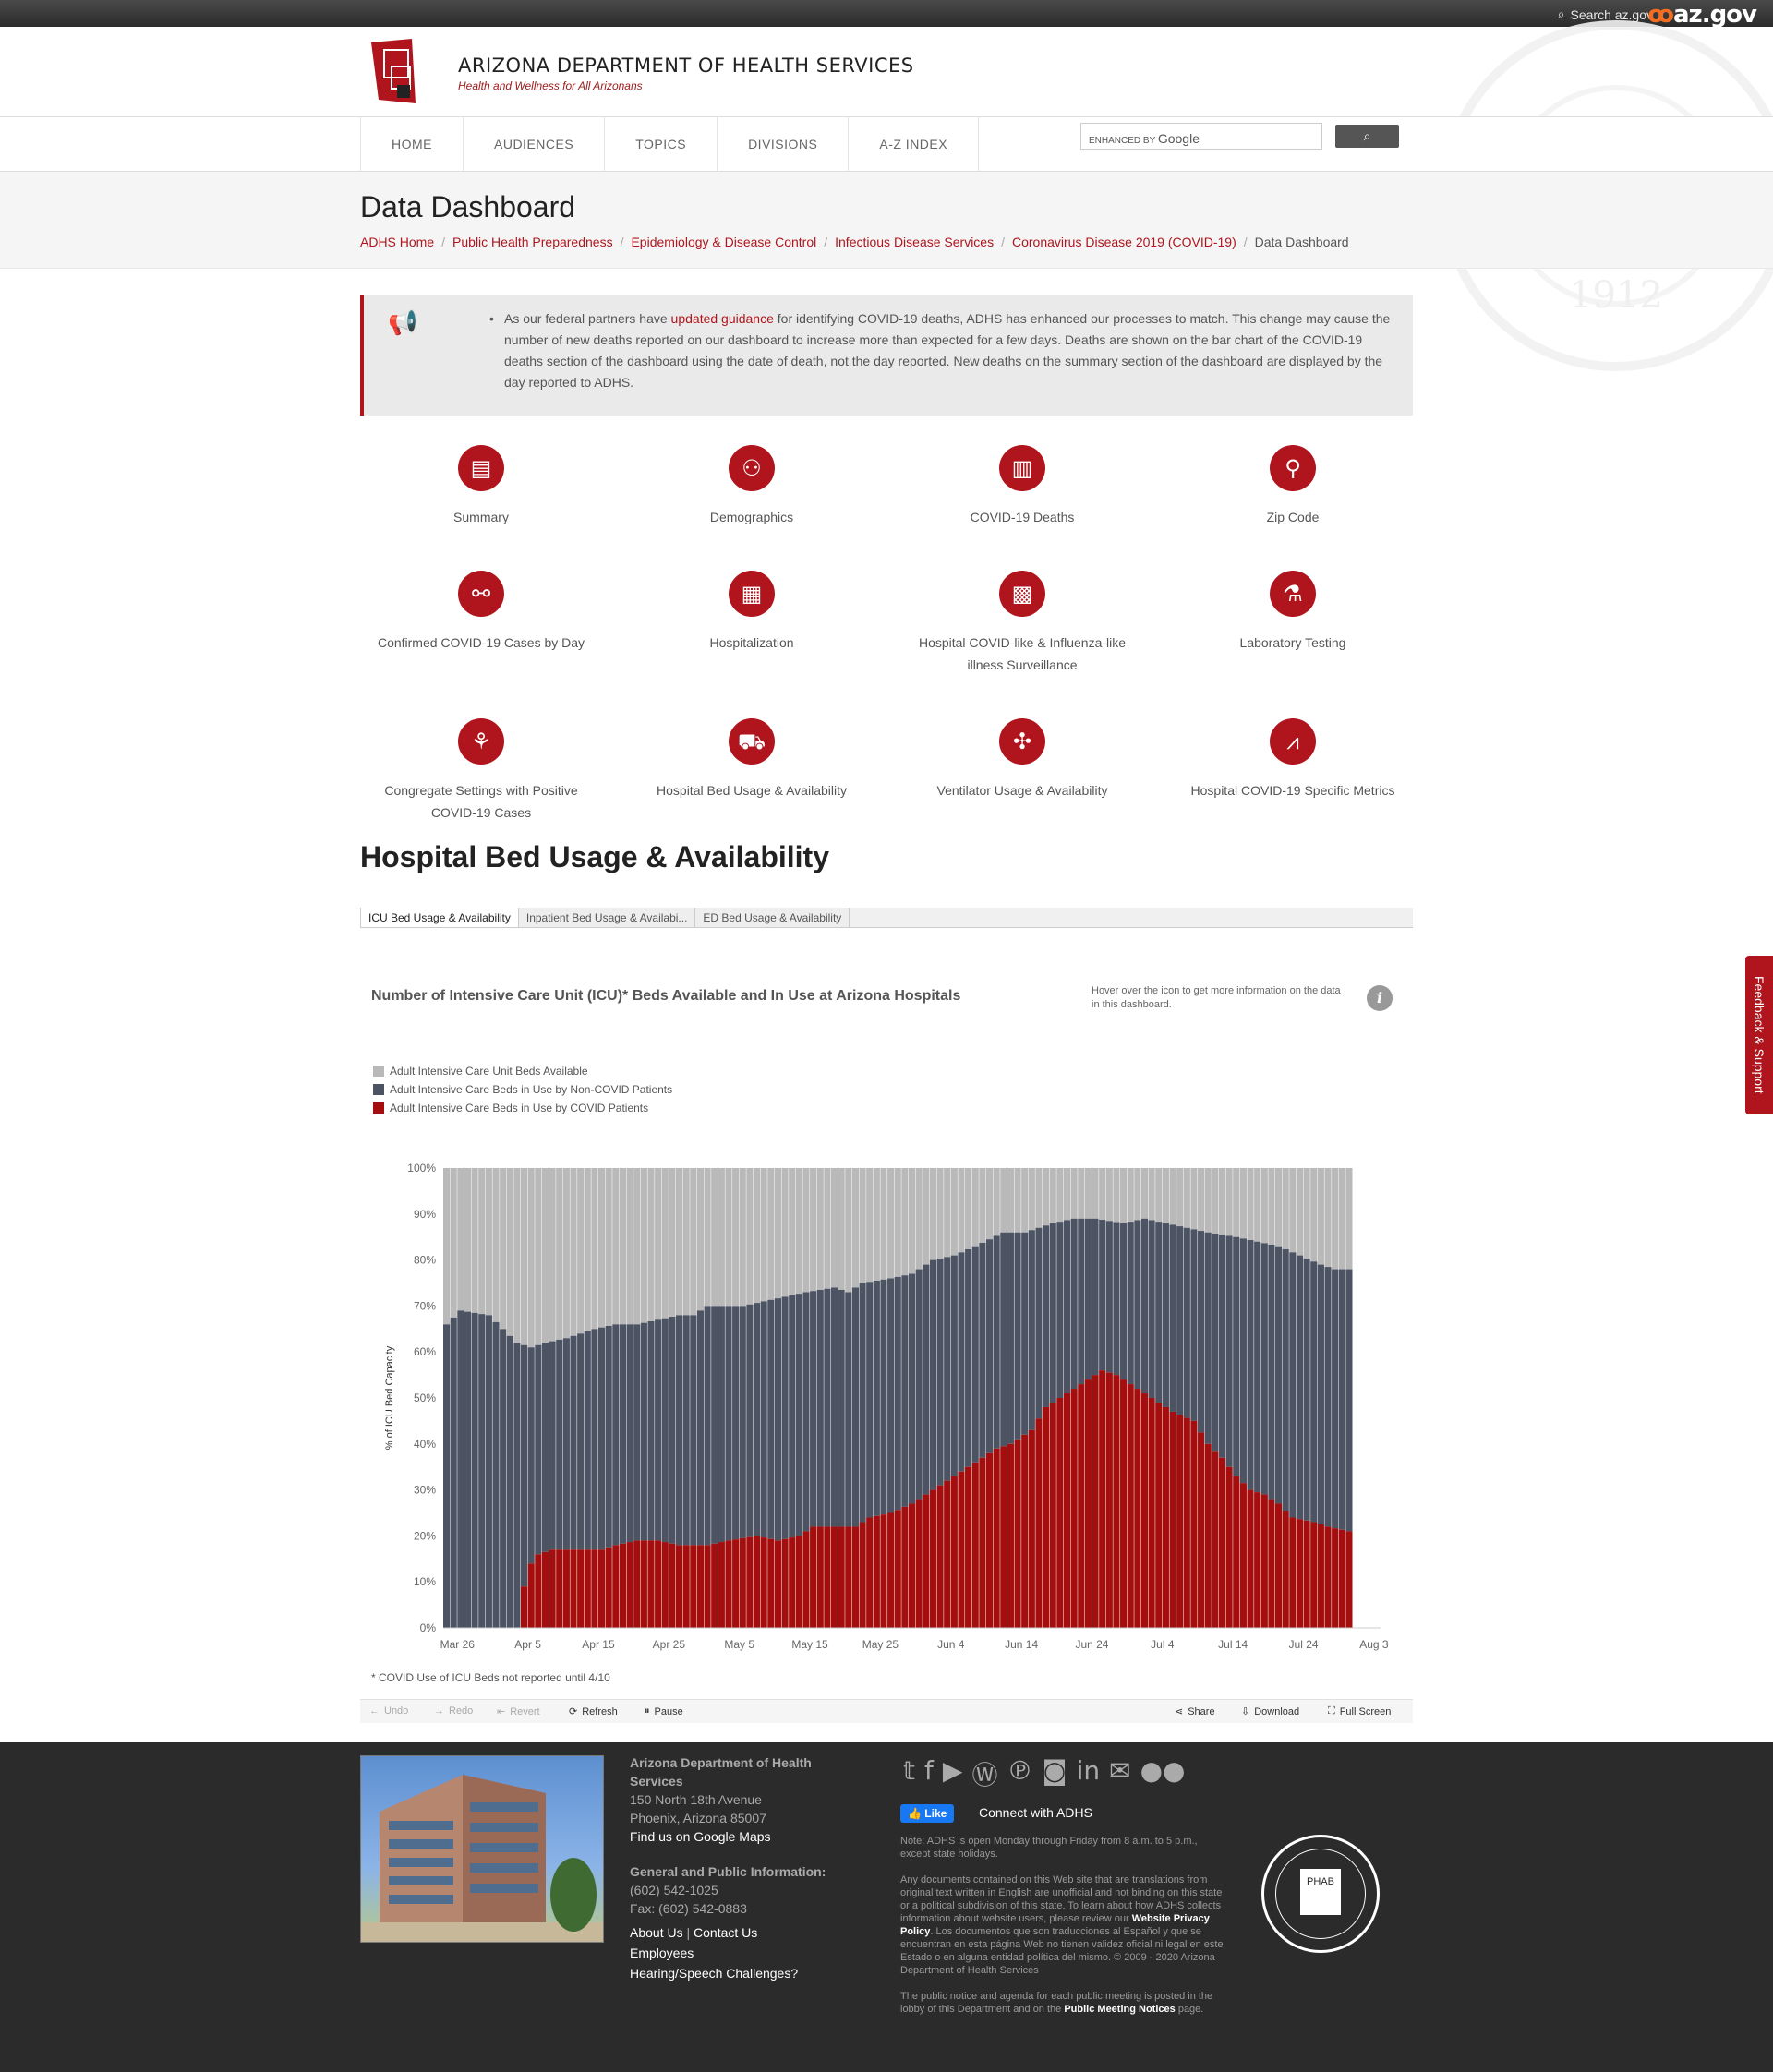 Image resolution: width=1773 pixels, height=2072 pixels. Describe the element at coordinates (1054, 1773) in the screenshot. I see `instagram-icon: ◙` at that location.